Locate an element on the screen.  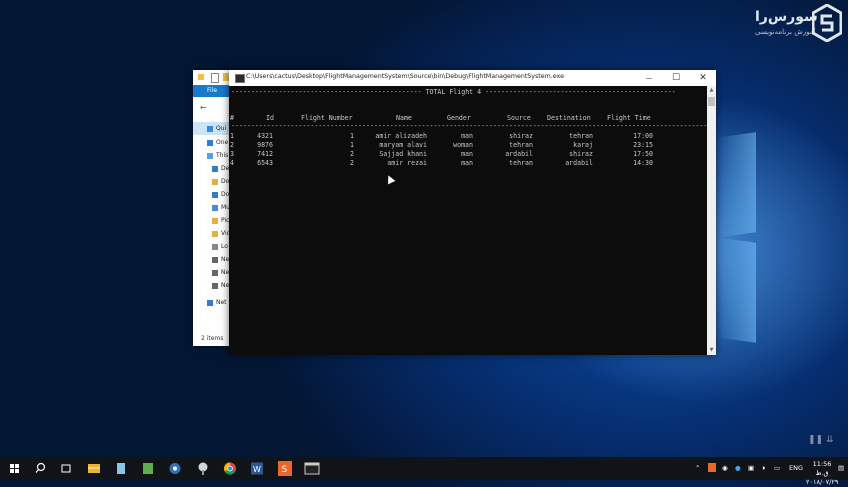
nav-item: Mu is located at coordinates (213, 207).